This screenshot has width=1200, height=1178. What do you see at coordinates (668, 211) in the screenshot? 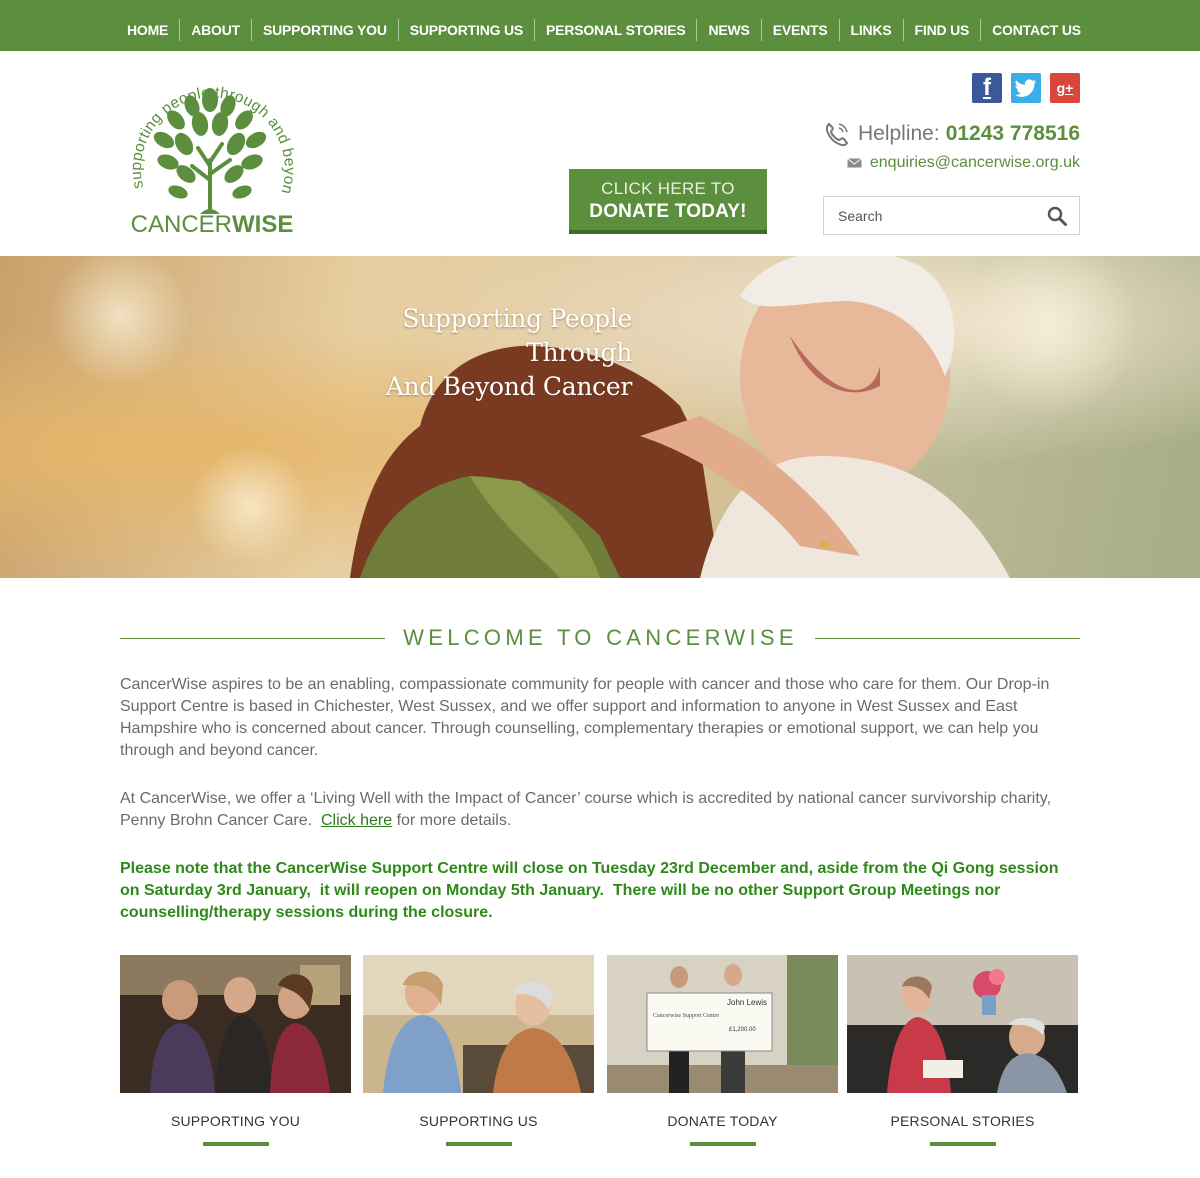
I see `donate-line-2: DONATE TODAY!` at bounding box center [668, 211].